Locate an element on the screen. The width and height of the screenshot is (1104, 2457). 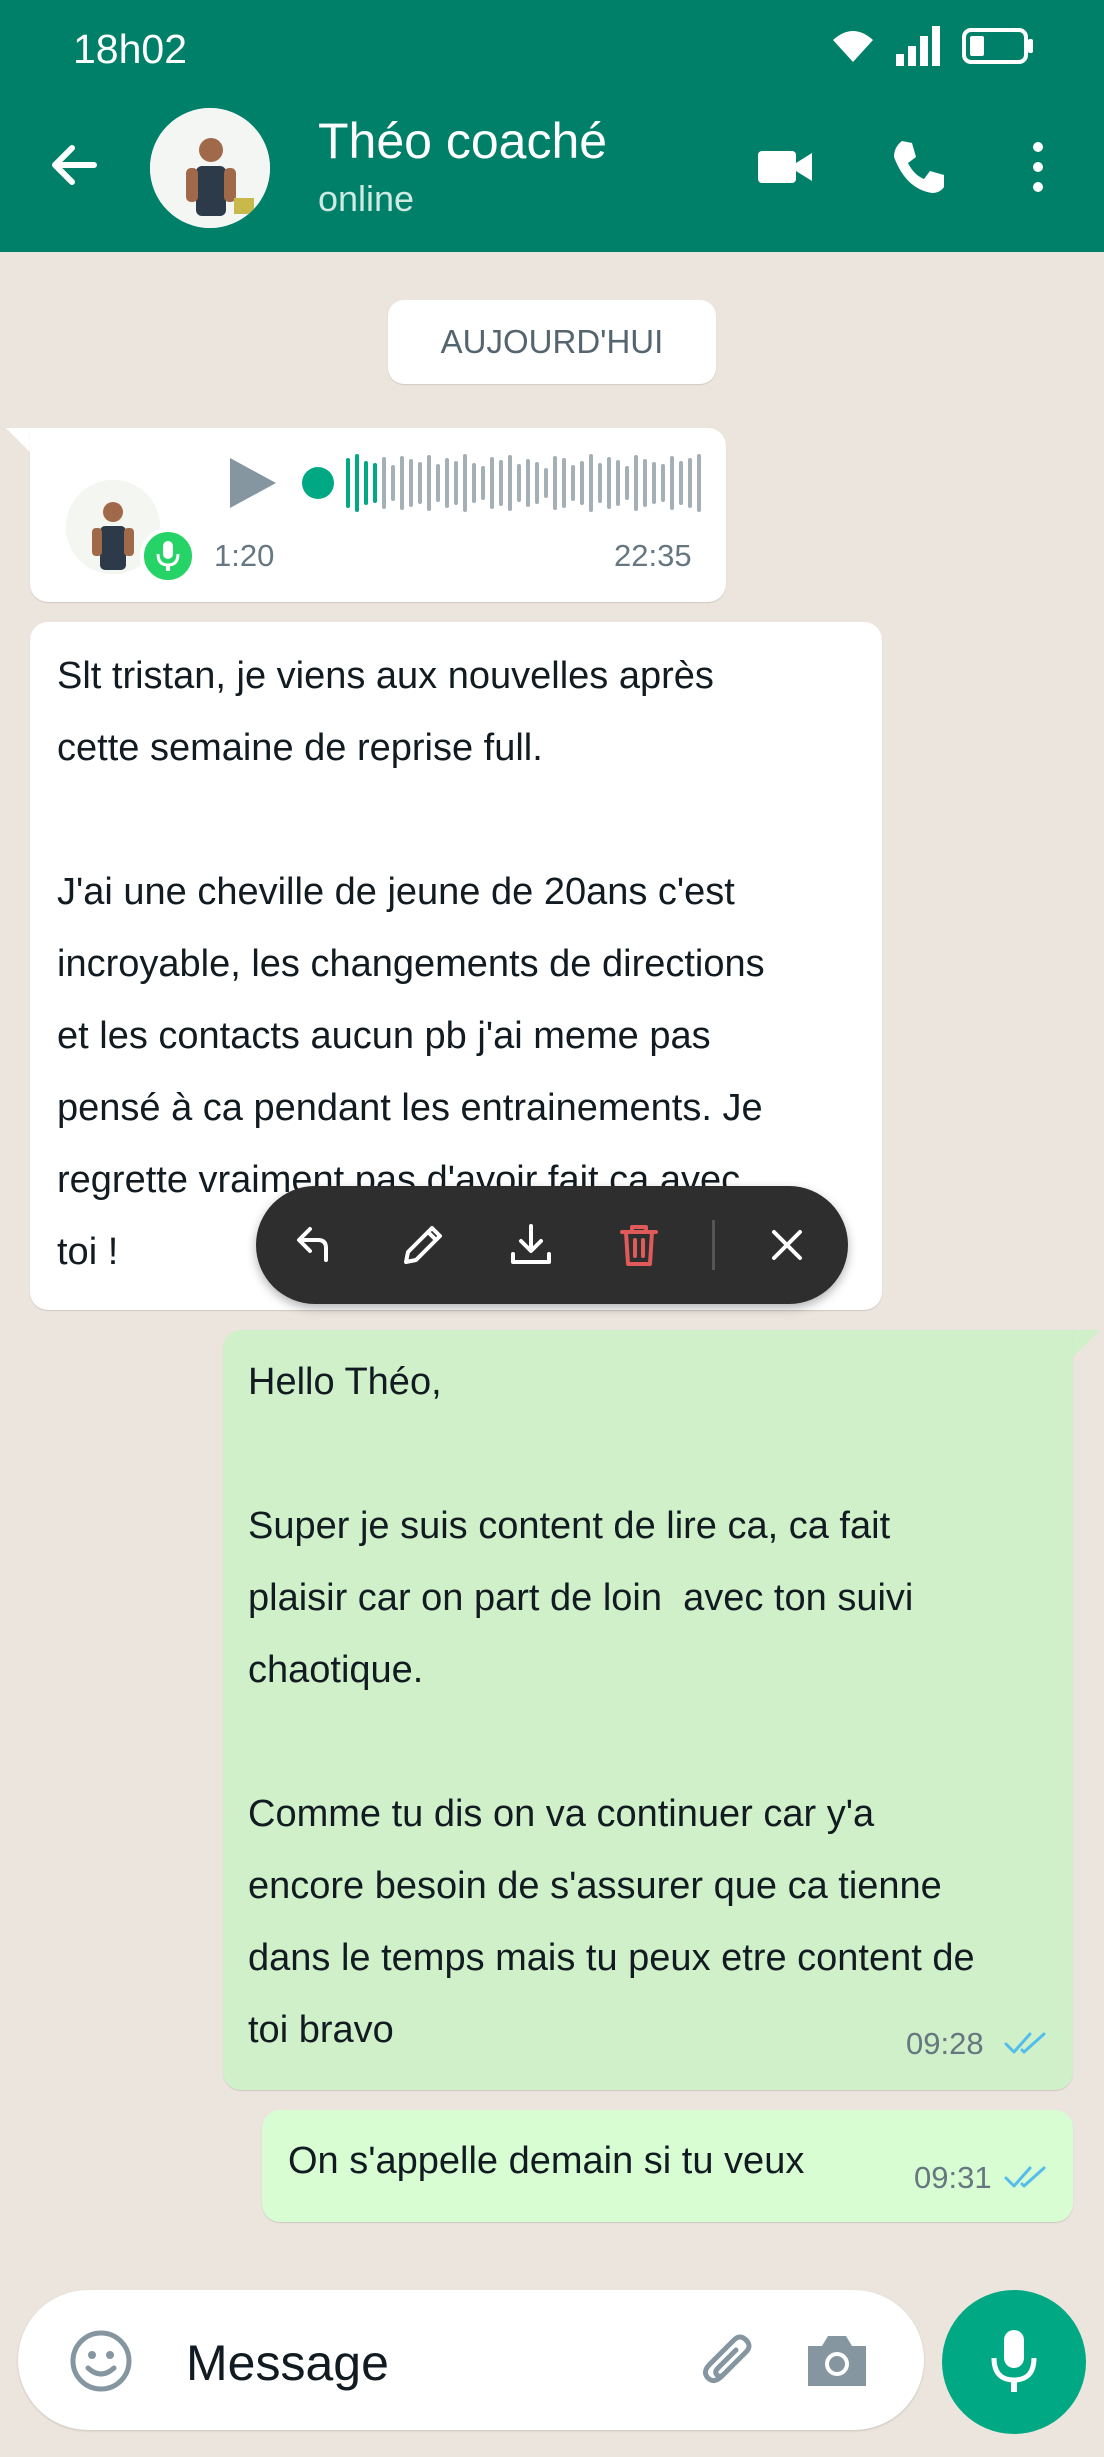
status-icons is located at coordinates (932, 46).